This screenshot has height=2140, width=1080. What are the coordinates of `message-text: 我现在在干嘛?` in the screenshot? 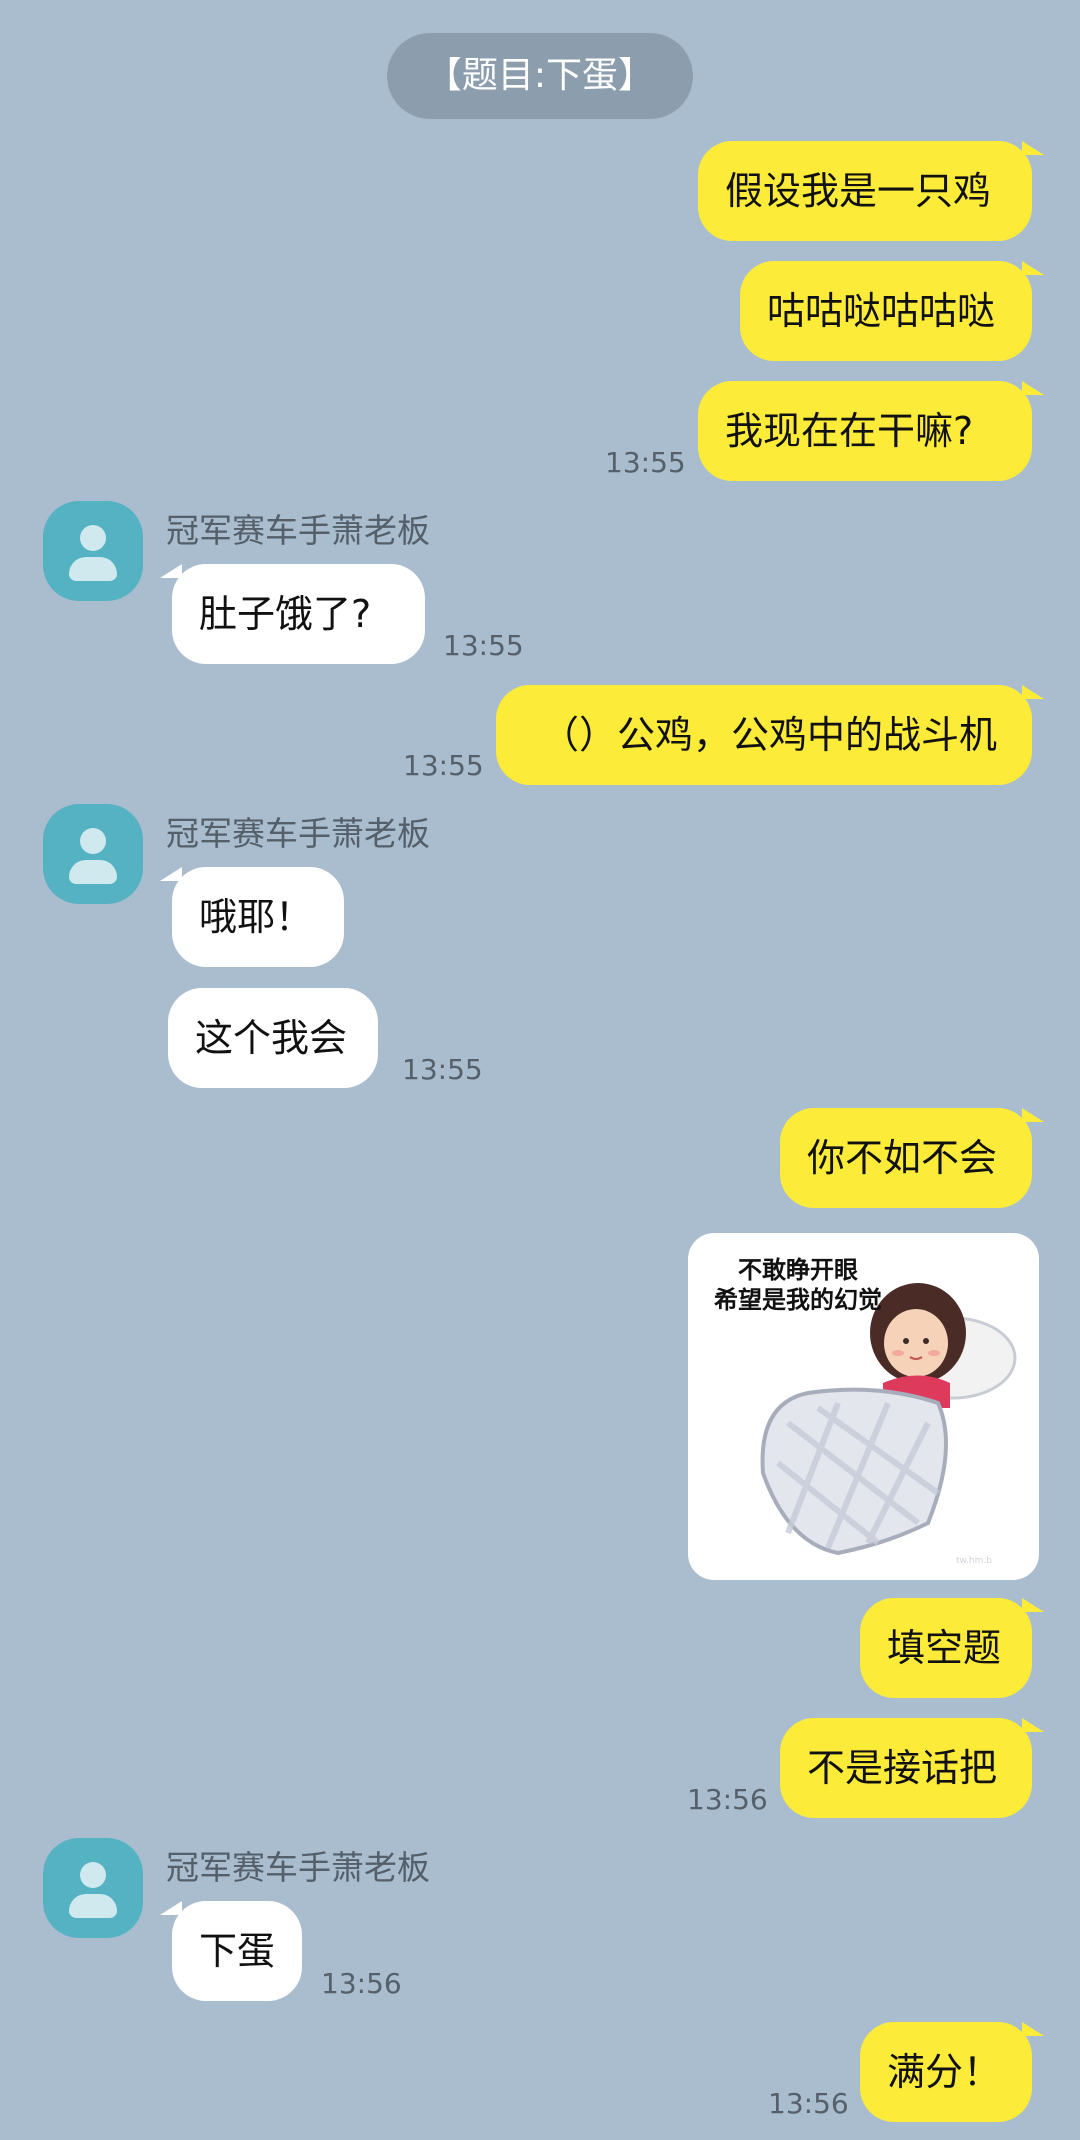 It's located at (849, 431).